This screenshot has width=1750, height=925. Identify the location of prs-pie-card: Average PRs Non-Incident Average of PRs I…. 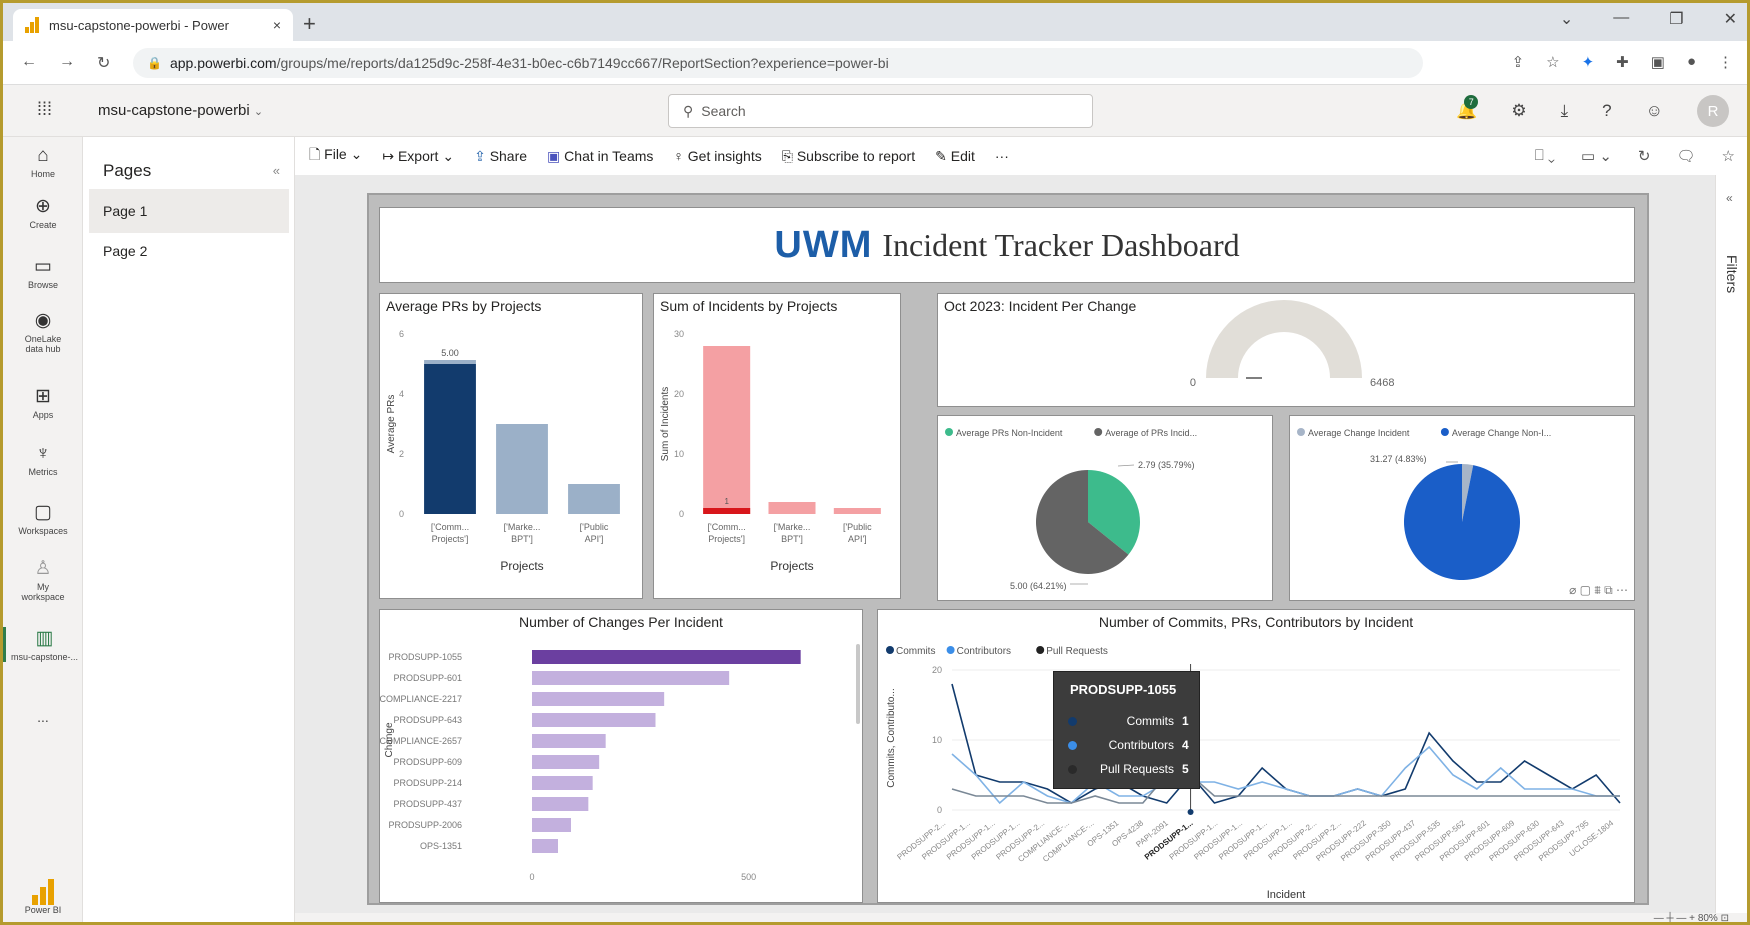
(1105, 508).